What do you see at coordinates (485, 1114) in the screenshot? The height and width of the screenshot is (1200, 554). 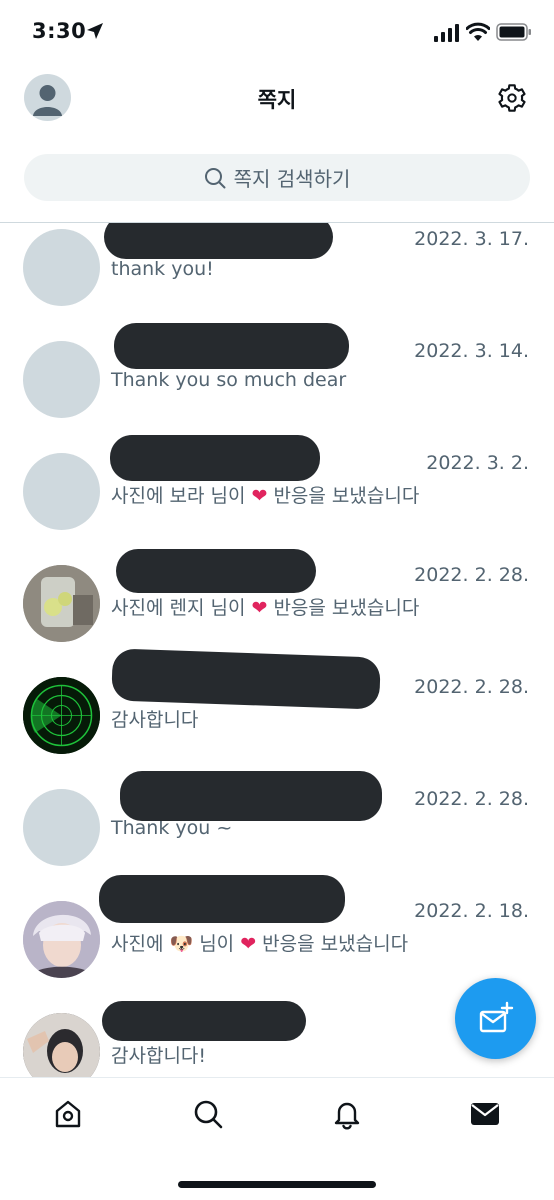 I see `mail-icon` at bounding box center [485, 1114].